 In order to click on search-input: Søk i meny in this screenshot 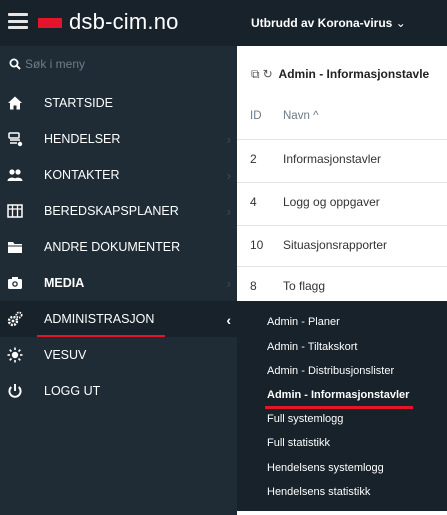, I will do `click(55, 64)`.